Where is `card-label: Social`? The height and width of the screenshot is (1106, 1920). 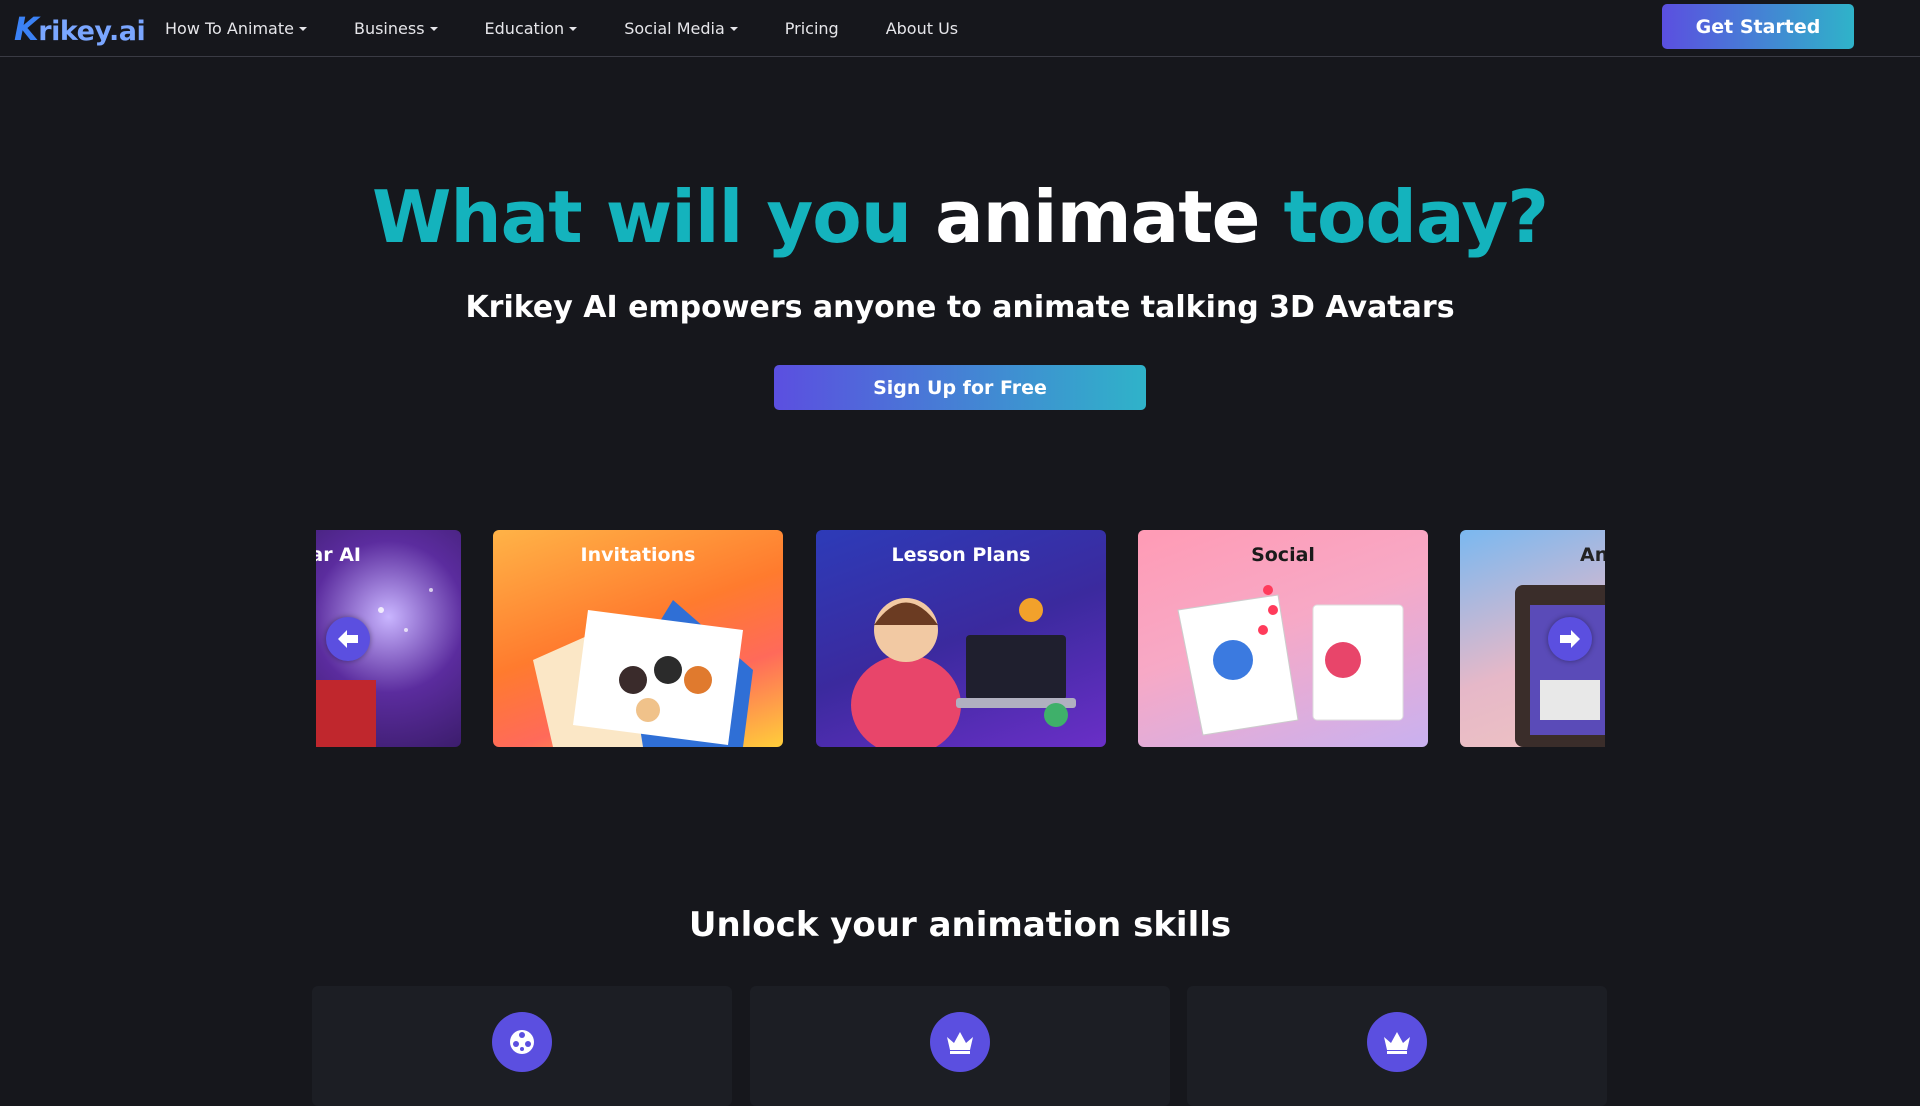 card-label: Social is located at coordinates (1283, 555).